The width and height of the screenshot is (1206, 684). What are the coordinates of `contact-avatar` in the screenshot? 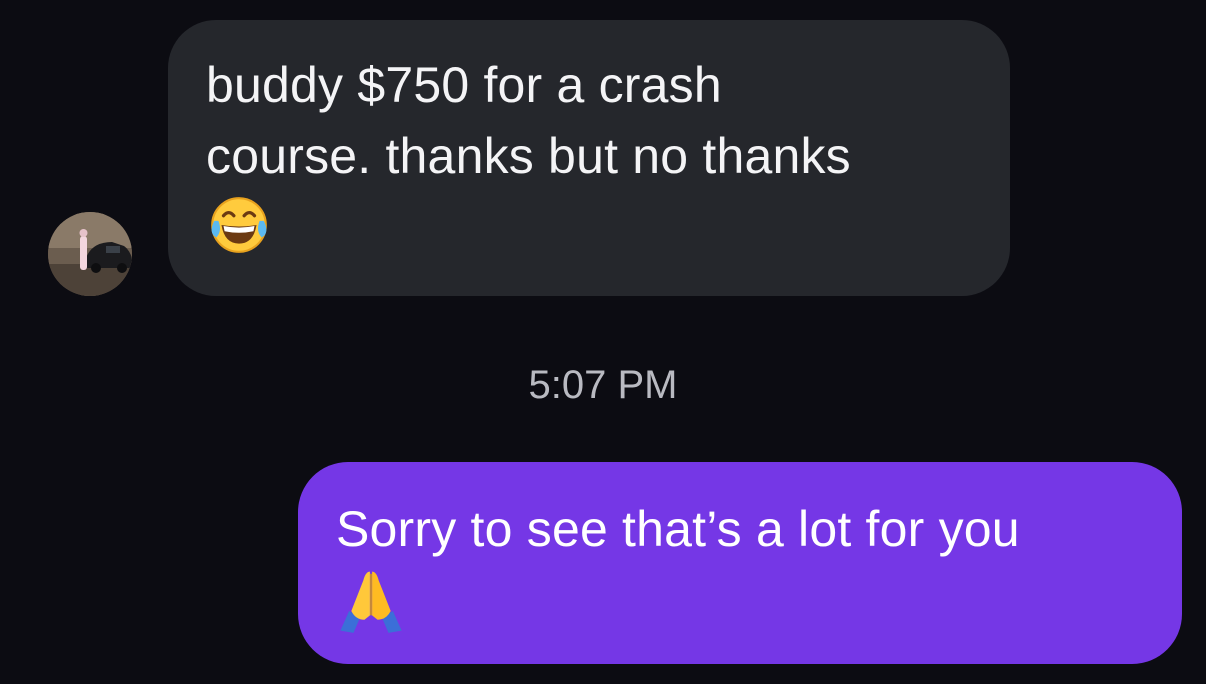 It's located at (90, 254).